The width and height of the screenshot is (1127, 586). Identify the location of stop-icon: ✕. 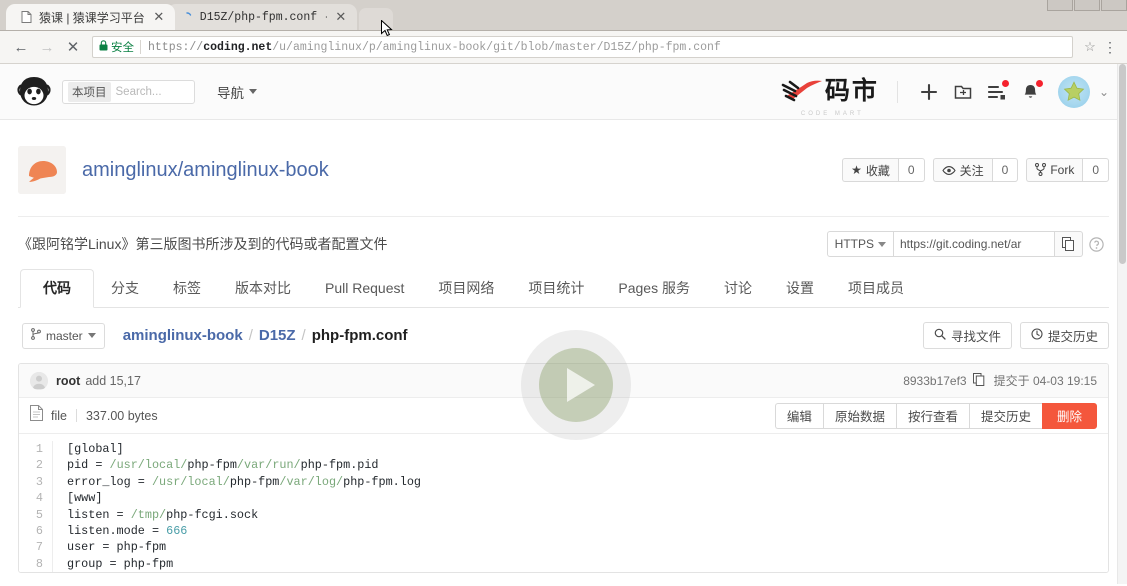
(73, 47).